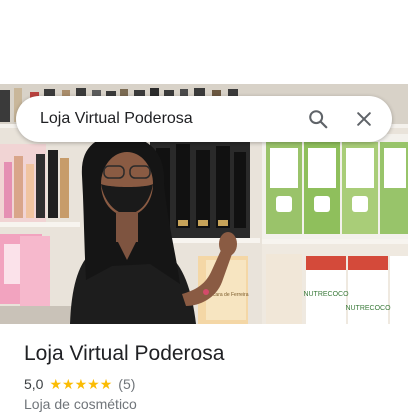  I want to click on search-icon, so click(318, 119).